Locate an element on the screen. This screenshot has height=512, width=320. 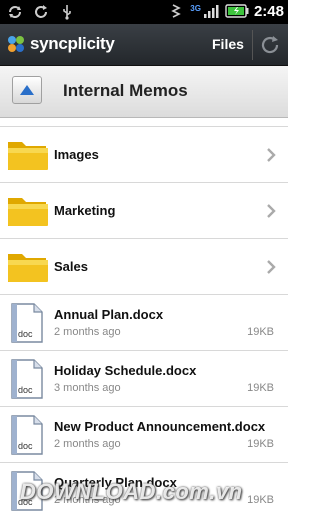
page-title: Internal Memos is located at coordinates (125, 90).